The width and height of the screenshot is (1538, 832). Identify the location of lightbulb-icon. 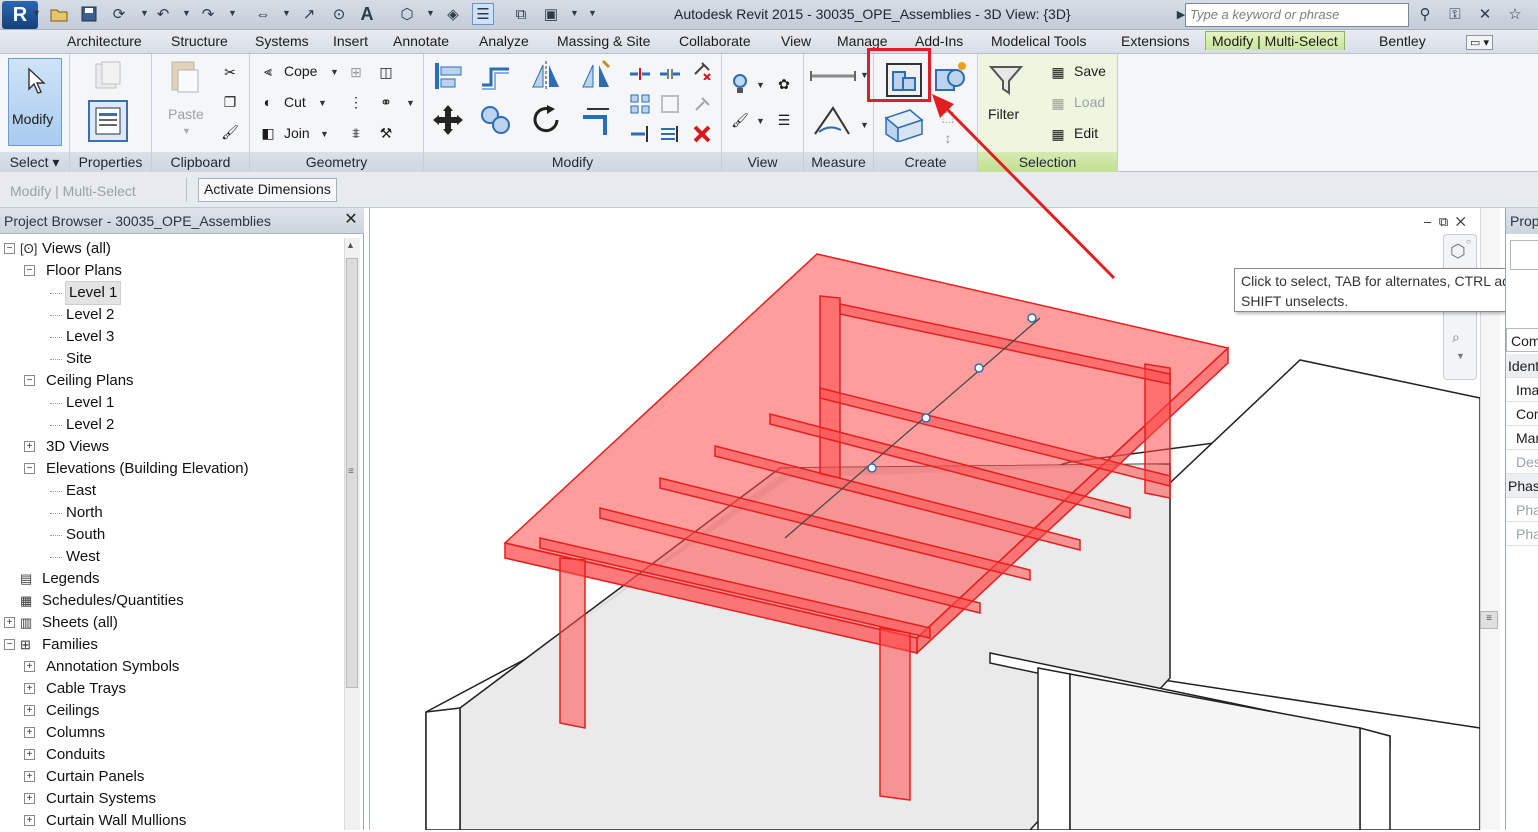
(740, 84).